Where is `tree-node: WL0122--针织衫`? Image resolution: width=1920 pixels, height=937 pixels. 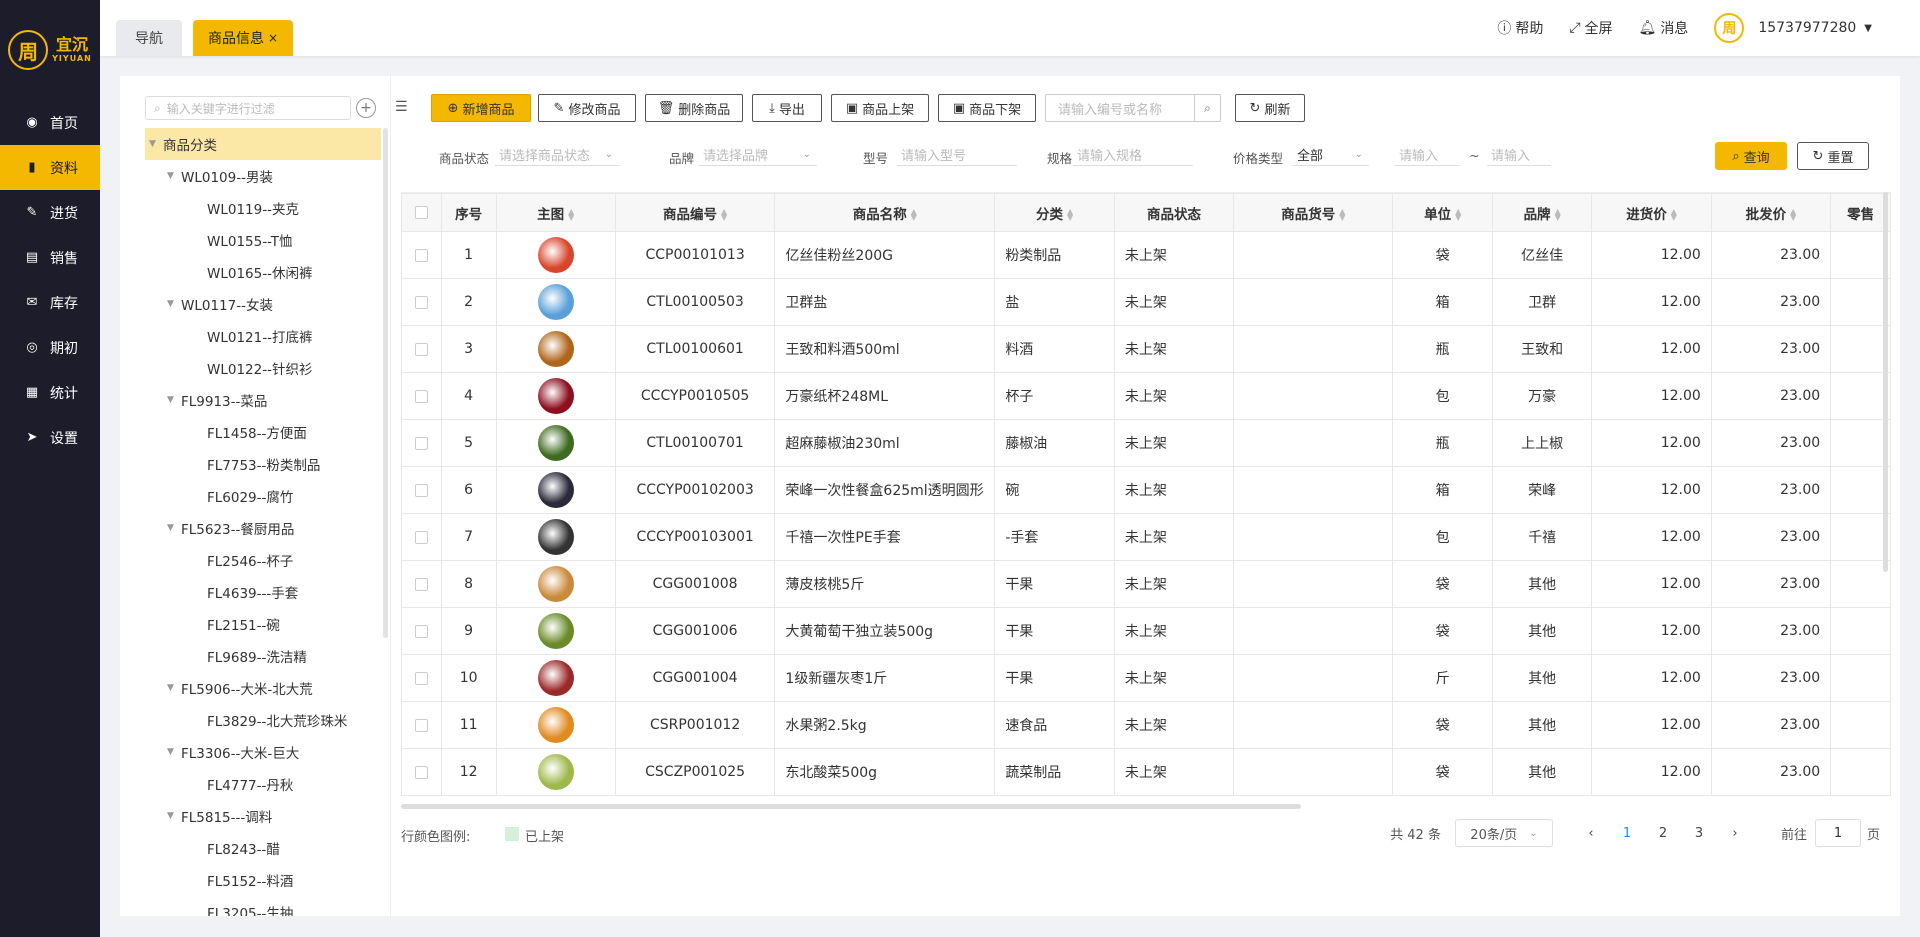
tree-node: WL0122--针织衫 is located at coordinates (263, 368).